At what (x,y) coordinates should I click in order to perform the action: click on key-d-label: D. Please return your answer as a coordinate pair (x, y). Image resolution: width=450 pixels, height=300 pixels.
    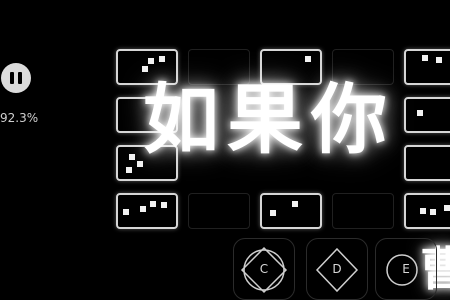
    Looking at the image, I should click on (337, 269).